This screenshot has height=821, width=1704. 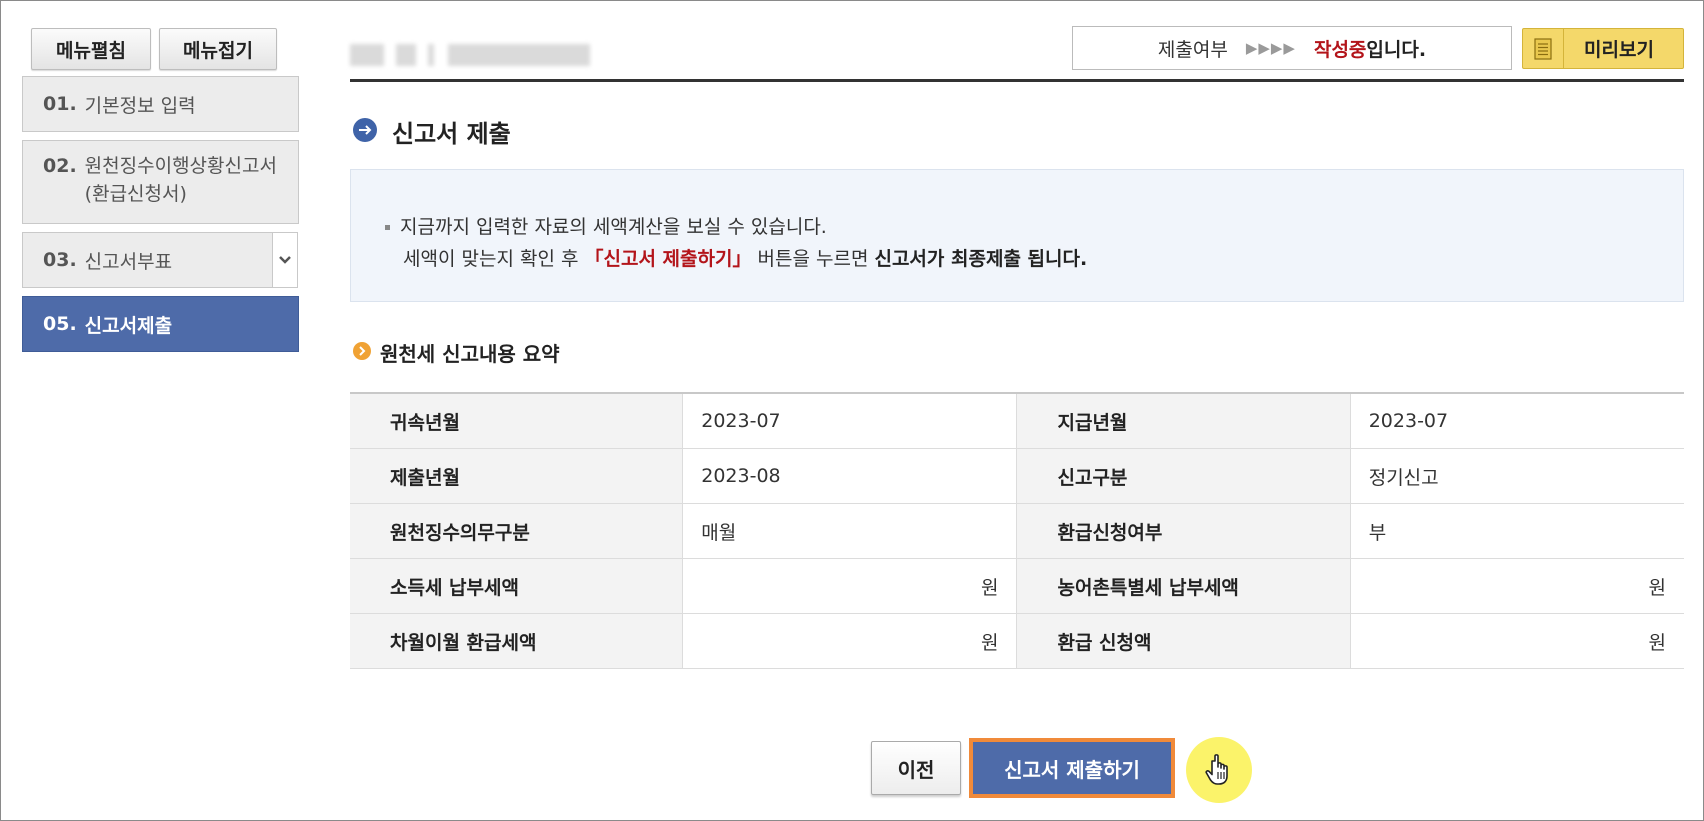 What do you see at coordinates (365, 132) in the screenshot?
I see `arrow-right-circle-icon` at bounding box center [365, 132].